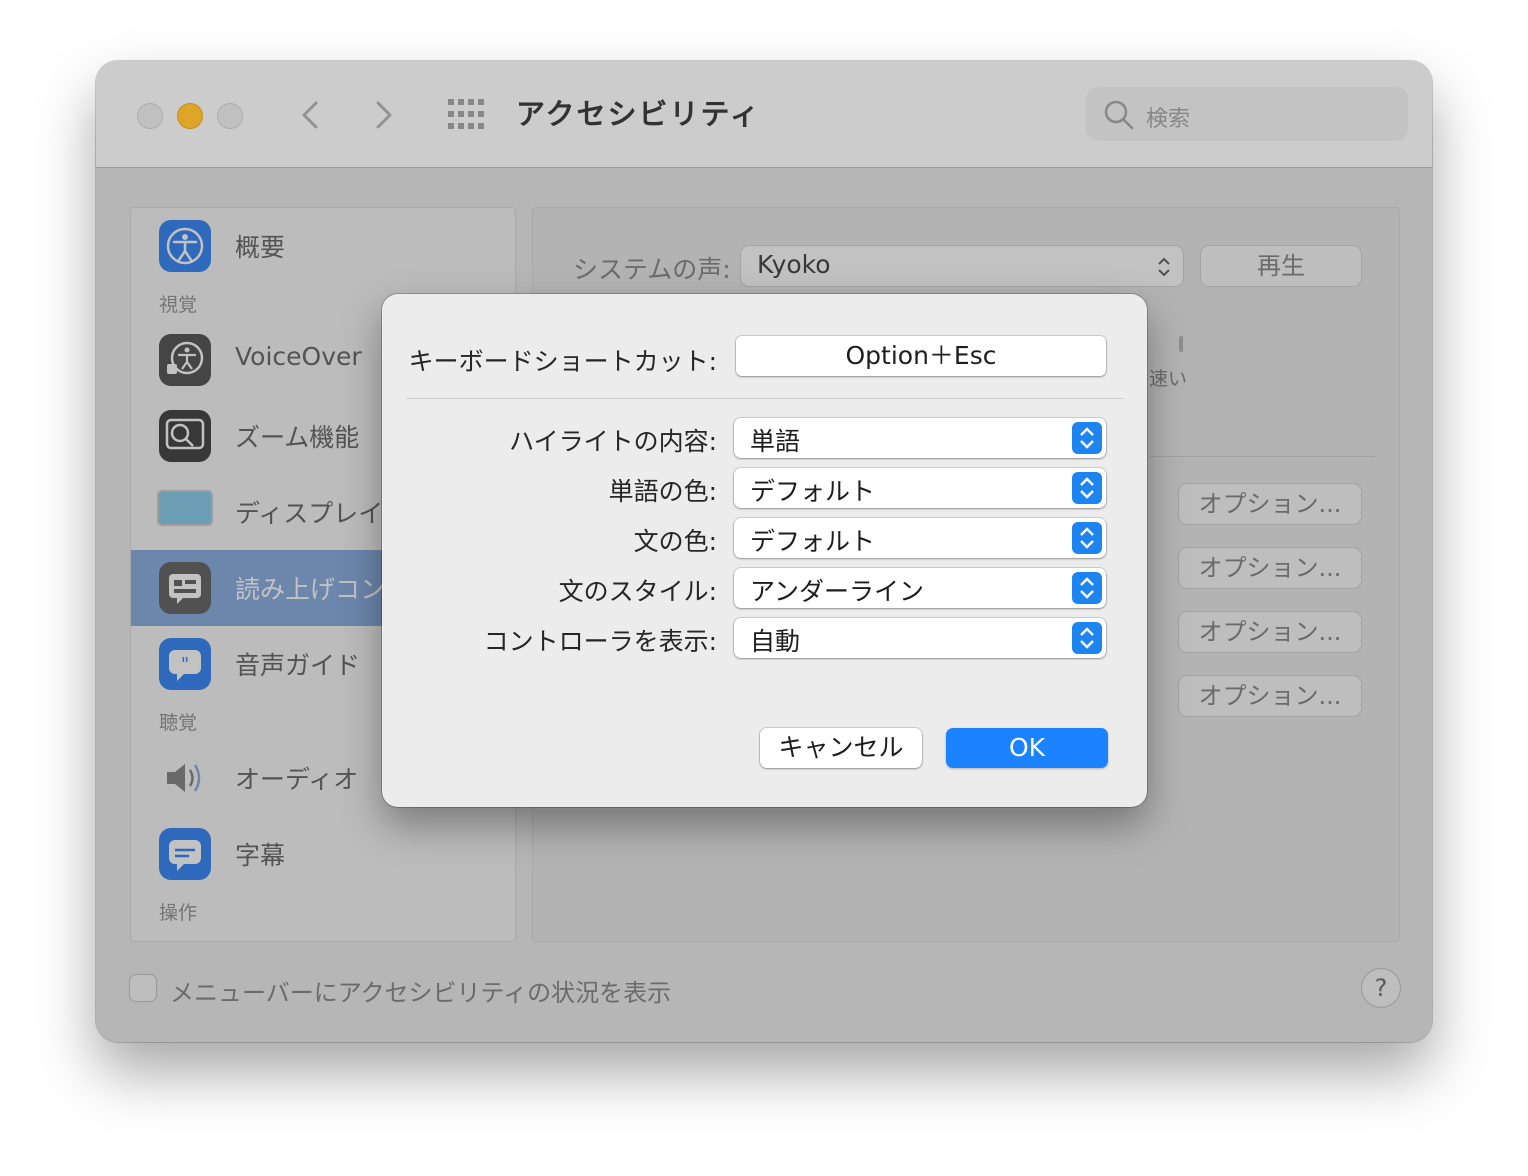 The width and height of the screenshot is (1528, 1176). Describe the element at coordinates (637, 591) in the screenshot. I see `sentence-style-label: 文のスタイル:` at that location.